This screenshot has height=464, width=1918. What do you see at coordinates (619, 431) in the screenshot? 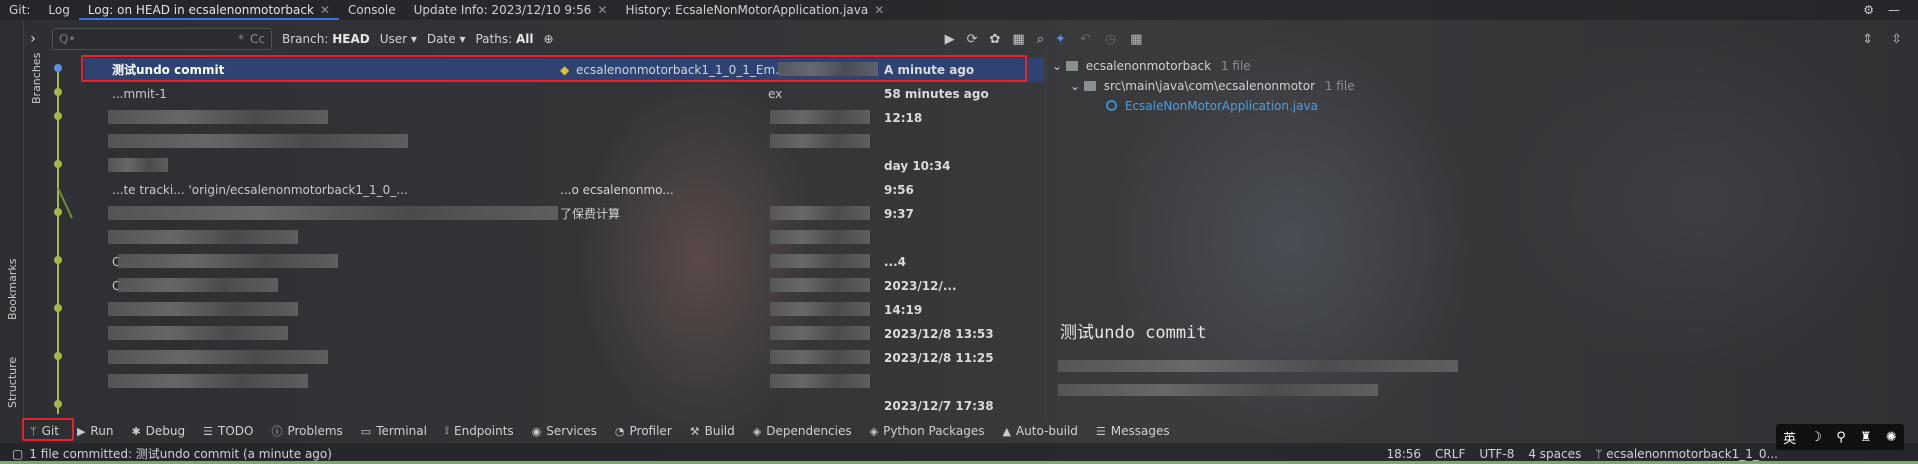
I see `profiler-icon: ◔` at bounding box center [619, 431].